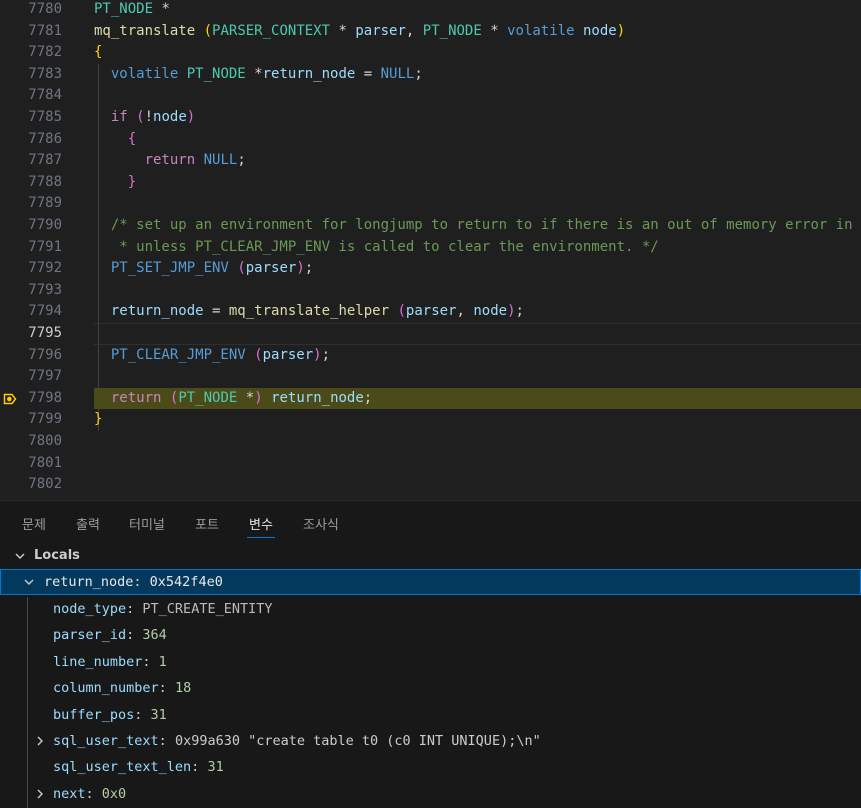 This screenshot has width=861, height=808. I want to click on line-number: 7787, so click(45, 160).